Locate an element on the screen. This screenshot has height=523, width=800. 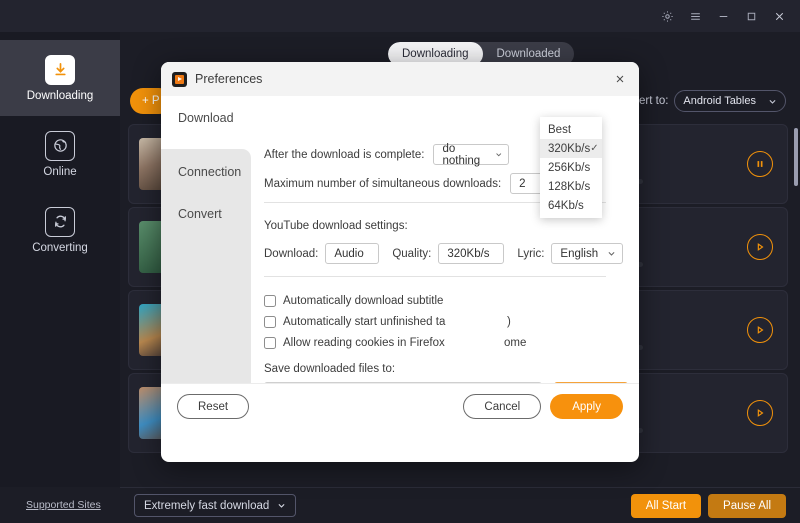
maximize-icon is located at coordinates (751, 16).